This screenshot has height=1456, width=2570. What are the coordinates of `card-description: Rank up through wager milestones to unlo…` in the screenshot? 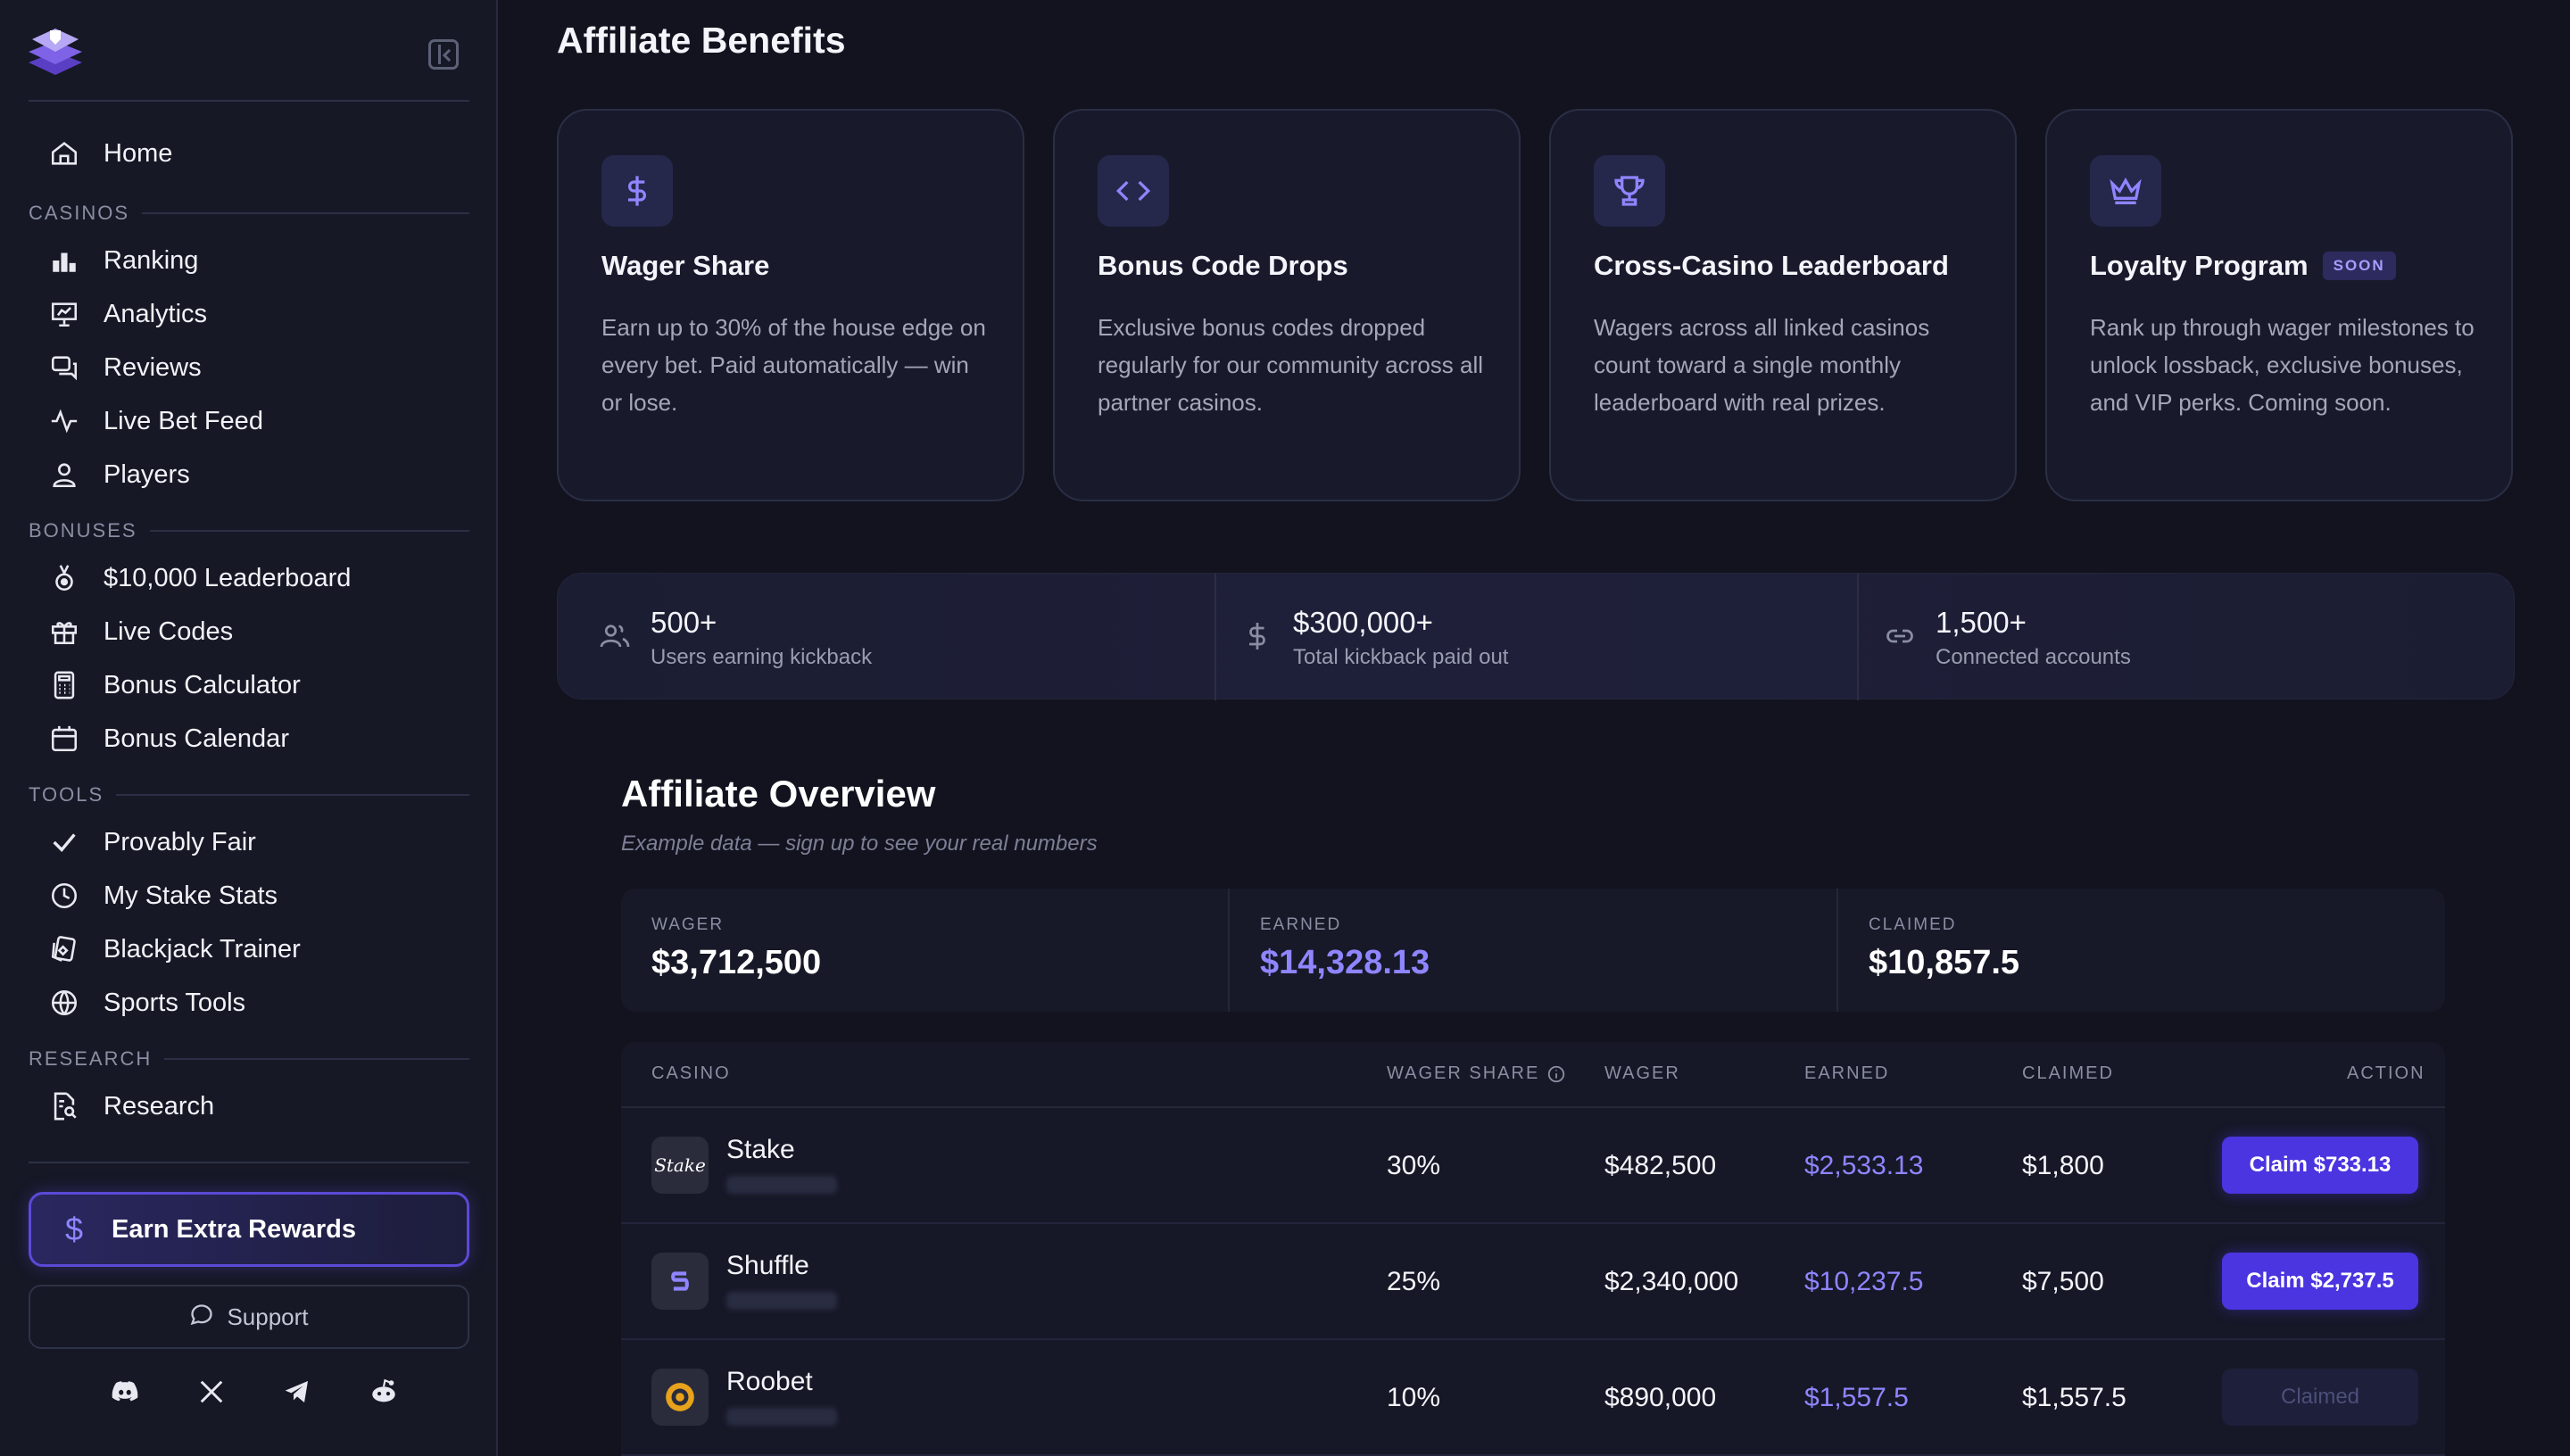 It's located at (2282, 365).